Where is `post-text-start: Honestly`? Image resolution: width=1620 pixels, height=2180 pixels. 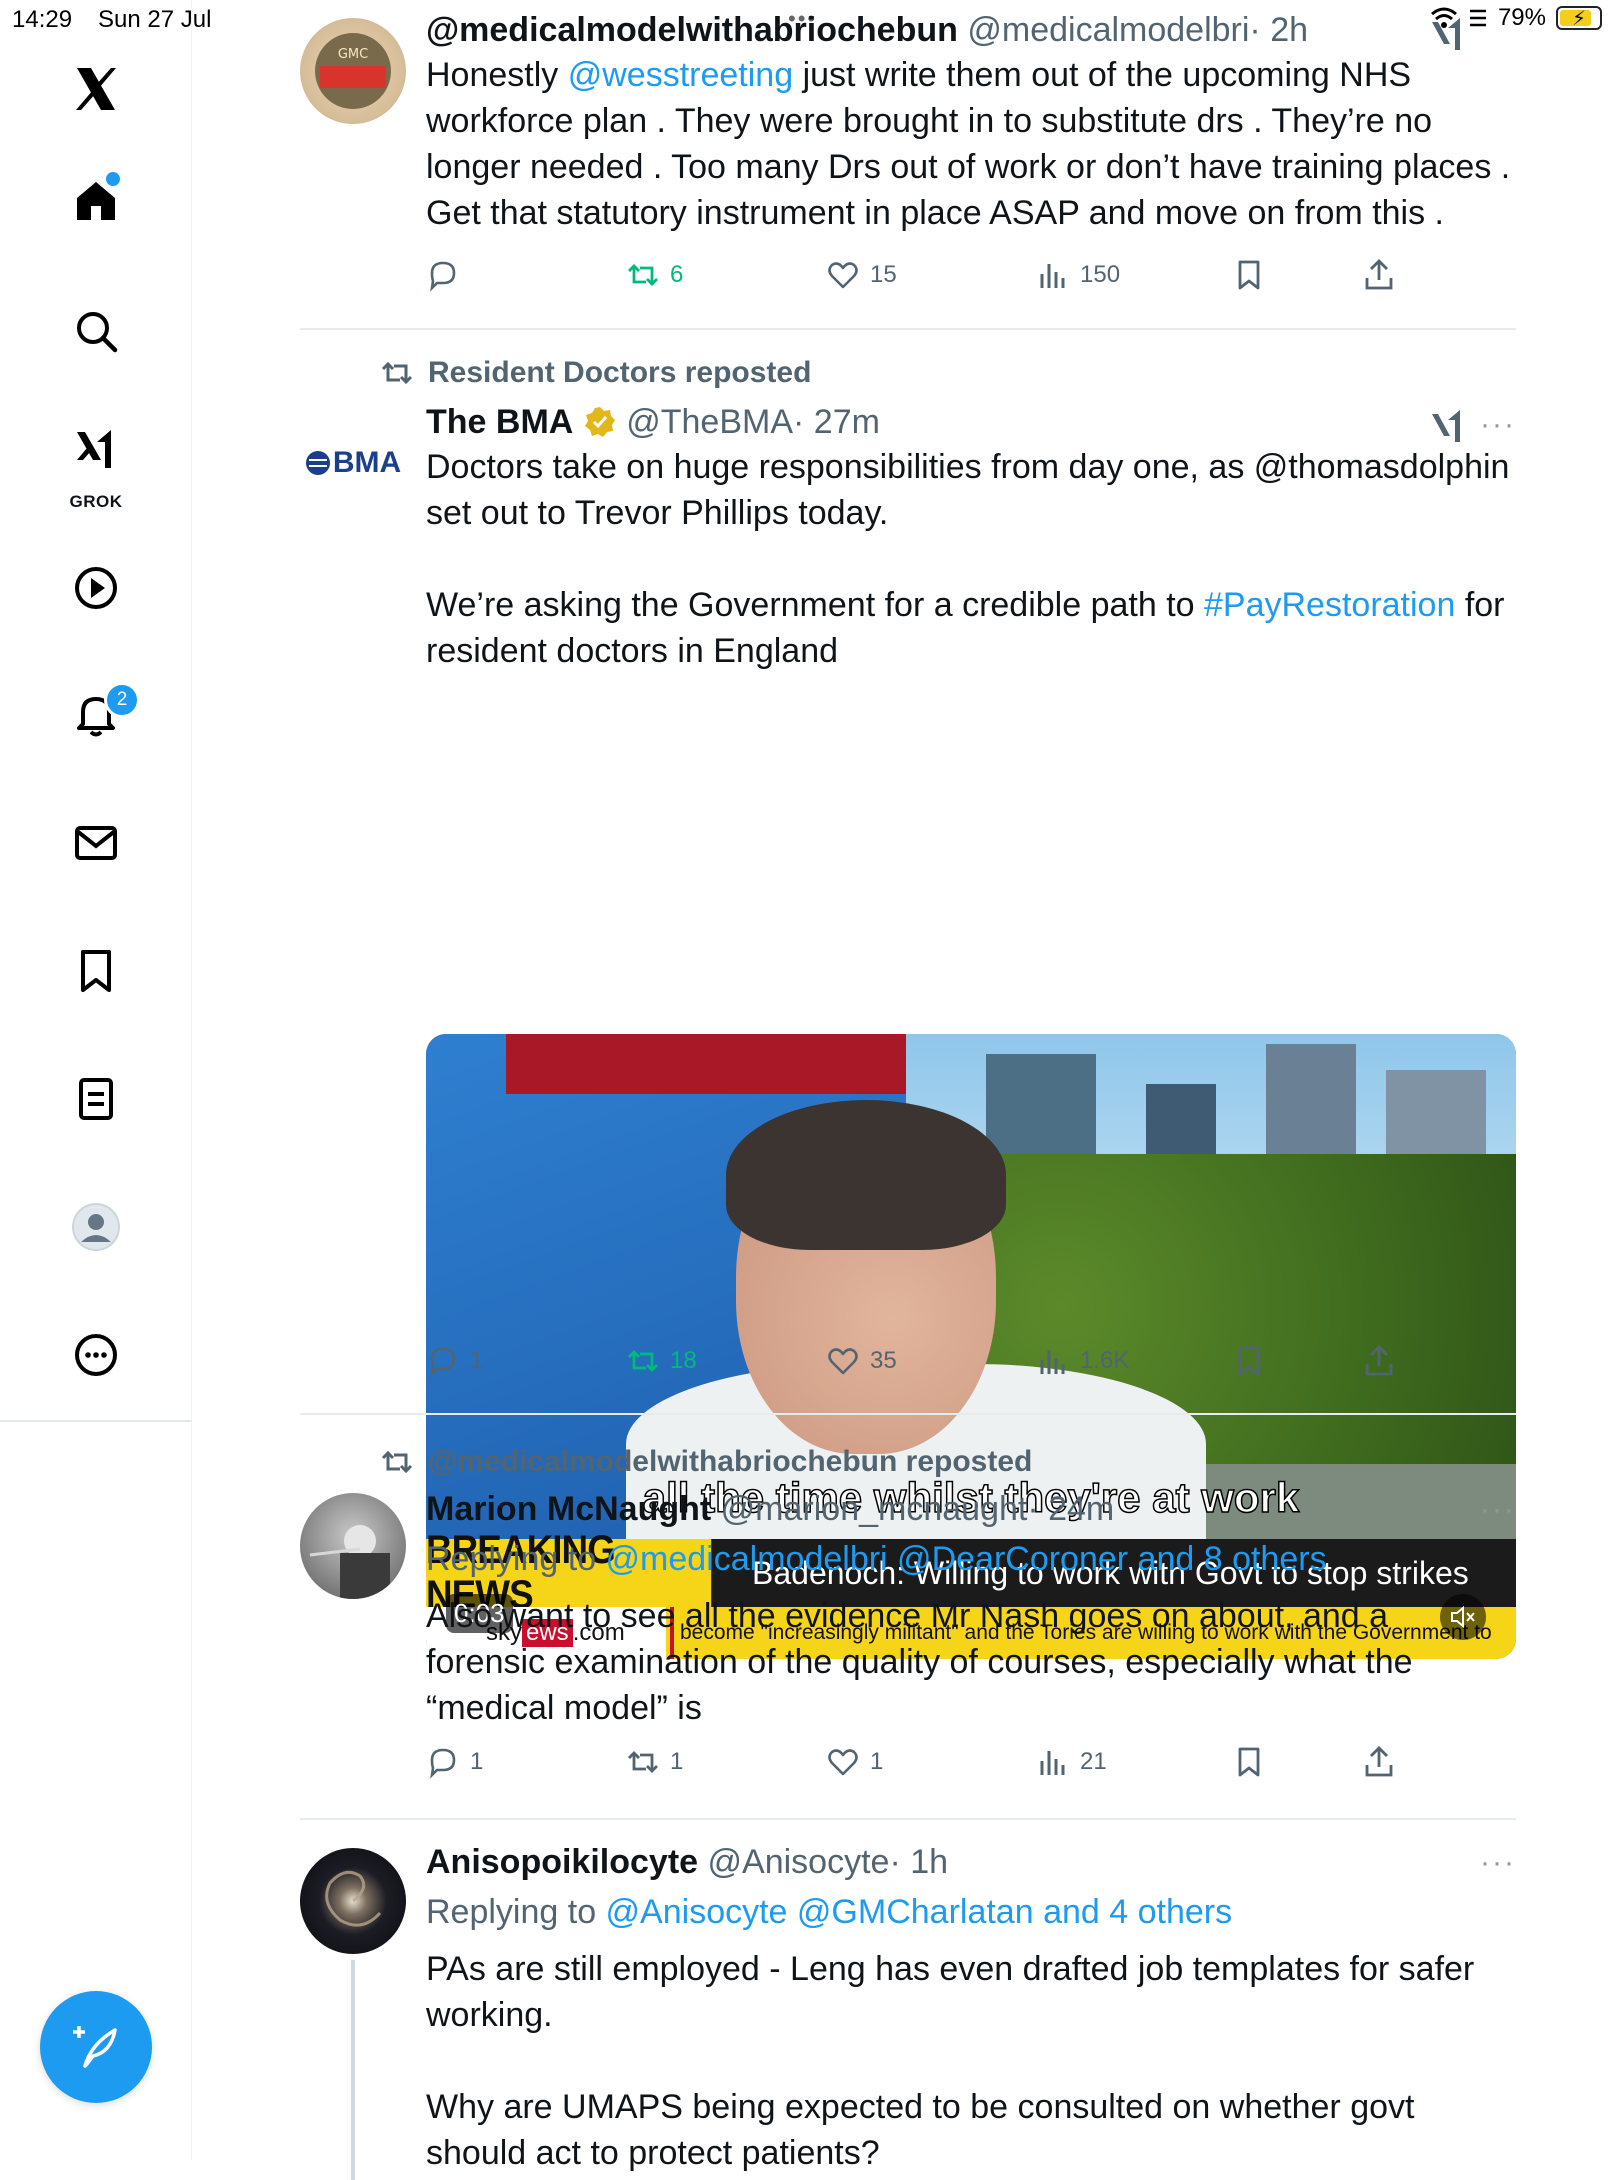 post-text-start: Honestly is located at coordinates (497, 75).